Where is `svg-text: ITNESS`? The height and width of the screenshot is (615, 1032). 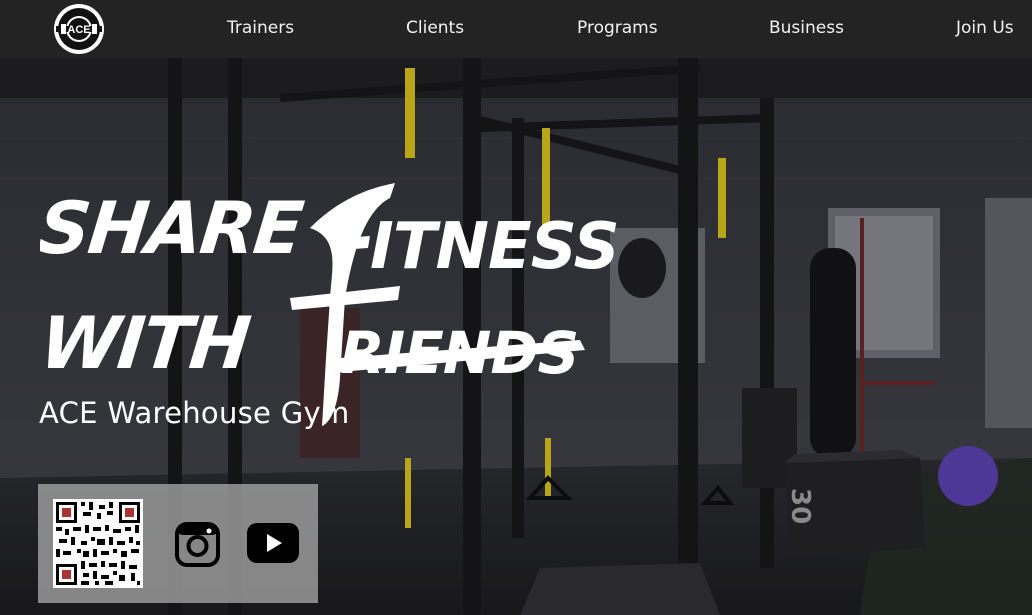 svg-text: ITNESS is located at coordinates (494, 247).